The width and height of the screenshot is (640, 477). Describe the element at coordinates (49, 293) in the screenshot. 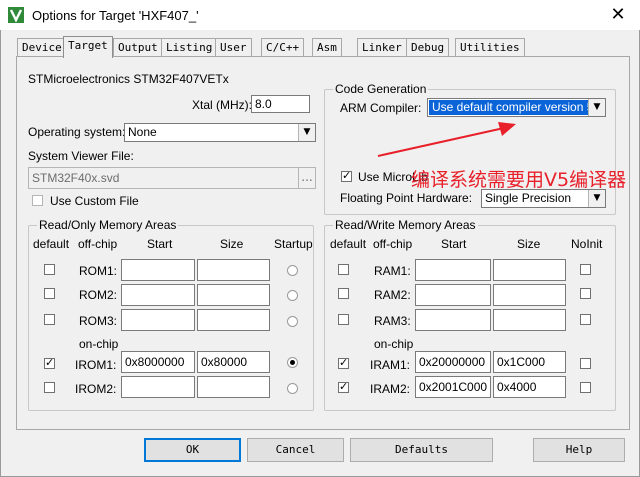

I see `rom2-default-checkbox` at that location.